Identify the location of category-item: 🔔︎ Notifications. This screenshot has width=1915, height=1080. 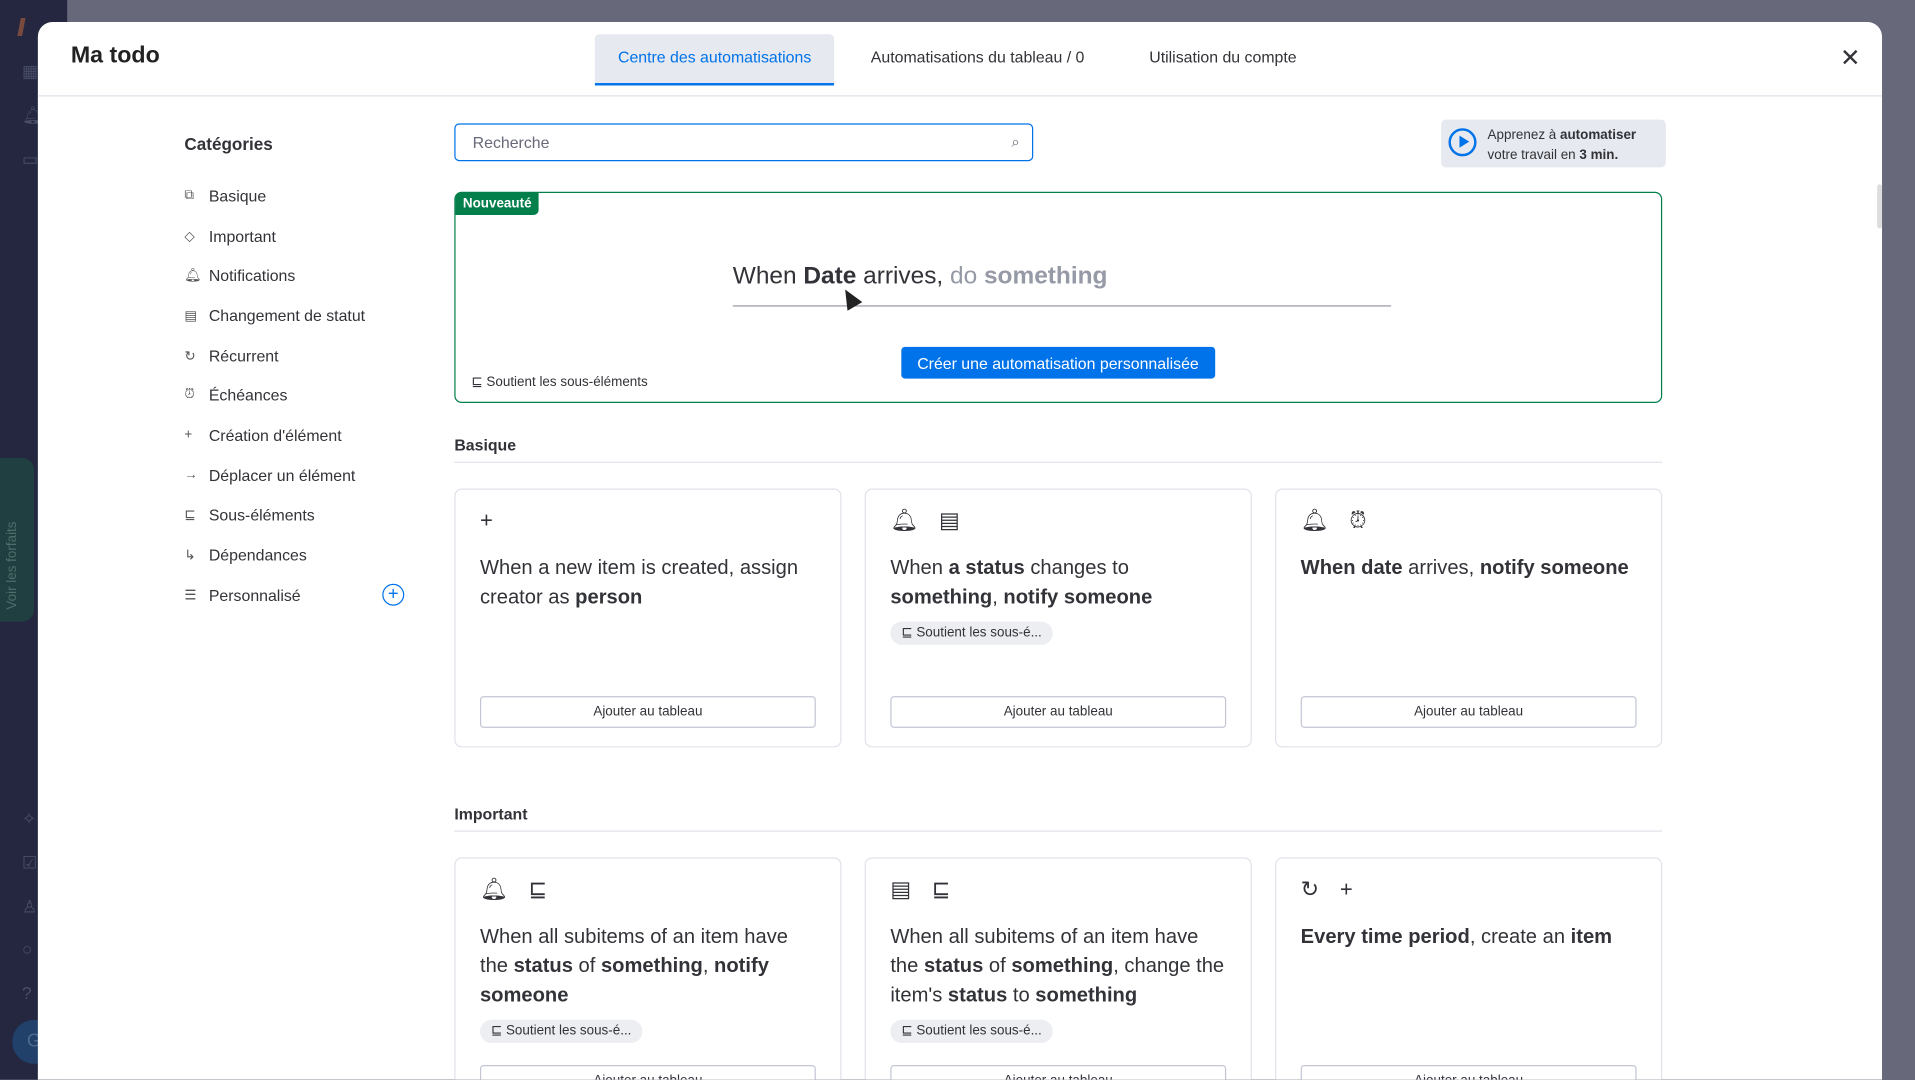
(294, 276).